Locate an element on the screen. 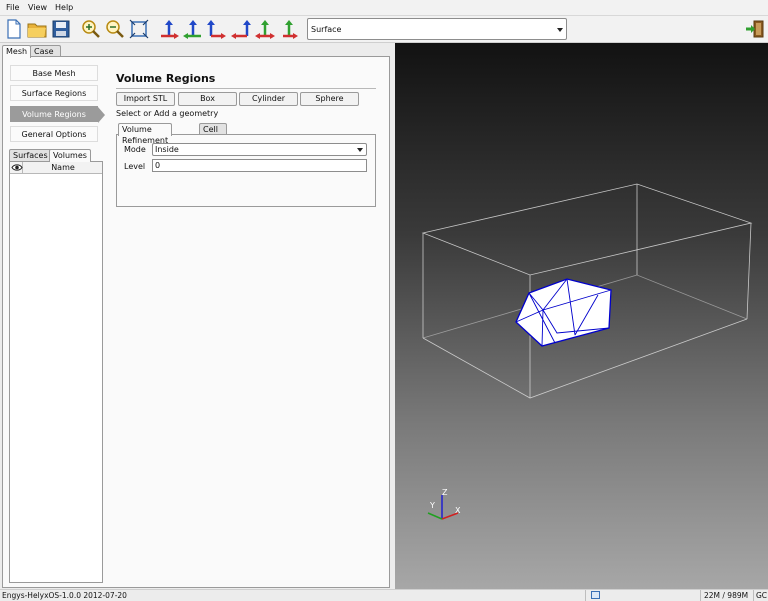  axes-triad: Z X Y is located at coordinates (444, 504).